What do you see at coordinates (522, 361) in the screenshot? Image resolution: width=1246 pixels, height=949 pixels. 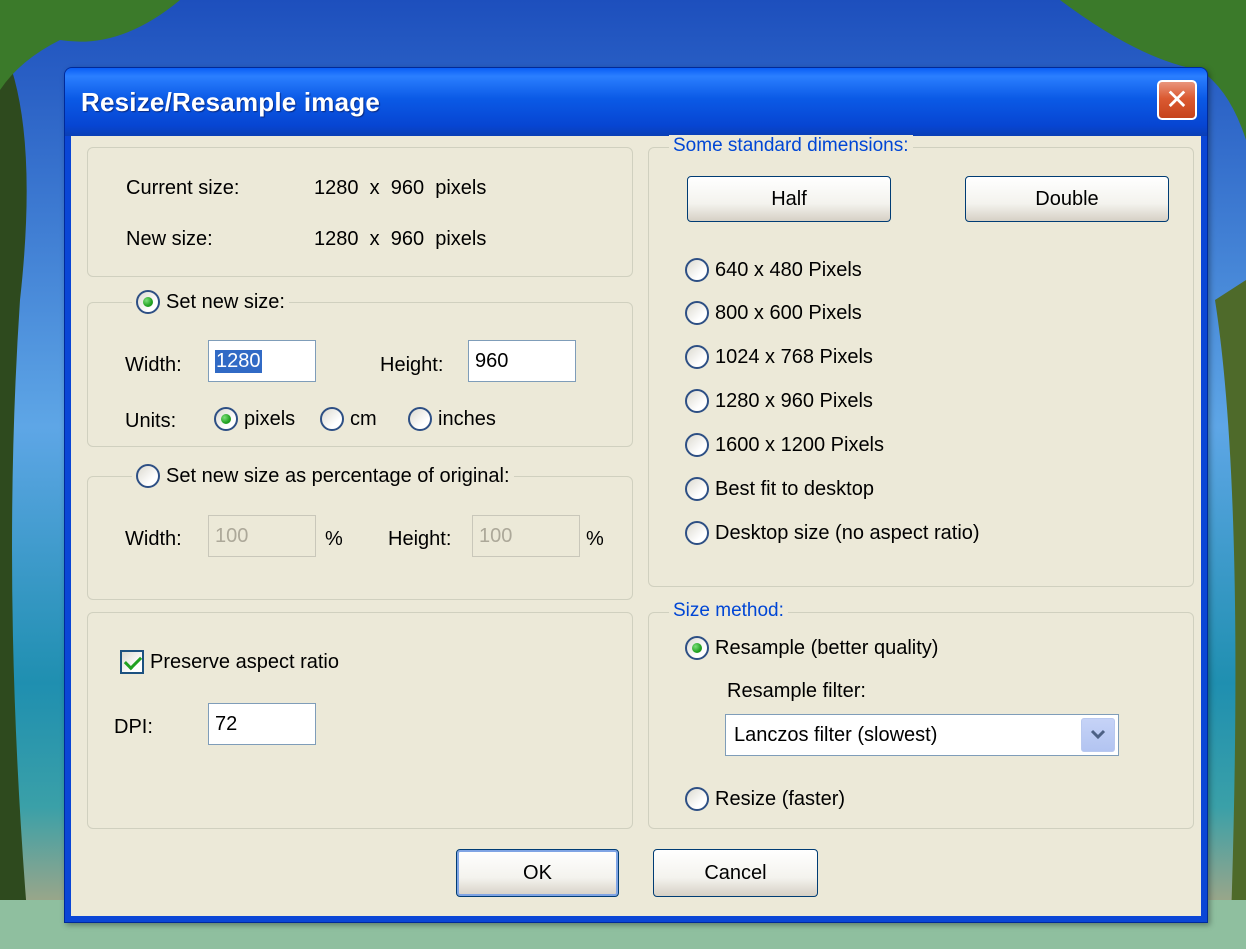 I see `height-input: 960` at bounding box center [522, 361].